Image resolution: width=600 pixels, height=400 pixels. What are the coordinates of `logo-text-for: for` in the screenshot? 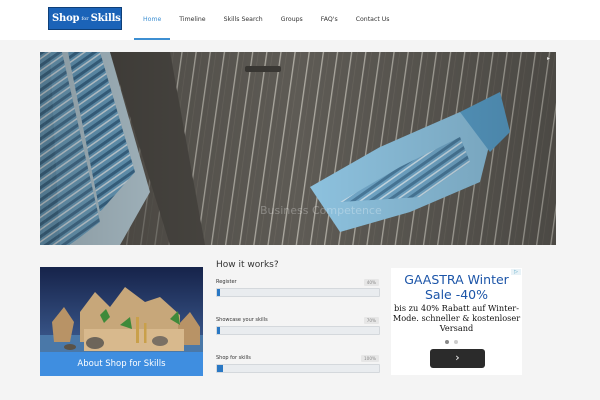 It's located at (85, 18).